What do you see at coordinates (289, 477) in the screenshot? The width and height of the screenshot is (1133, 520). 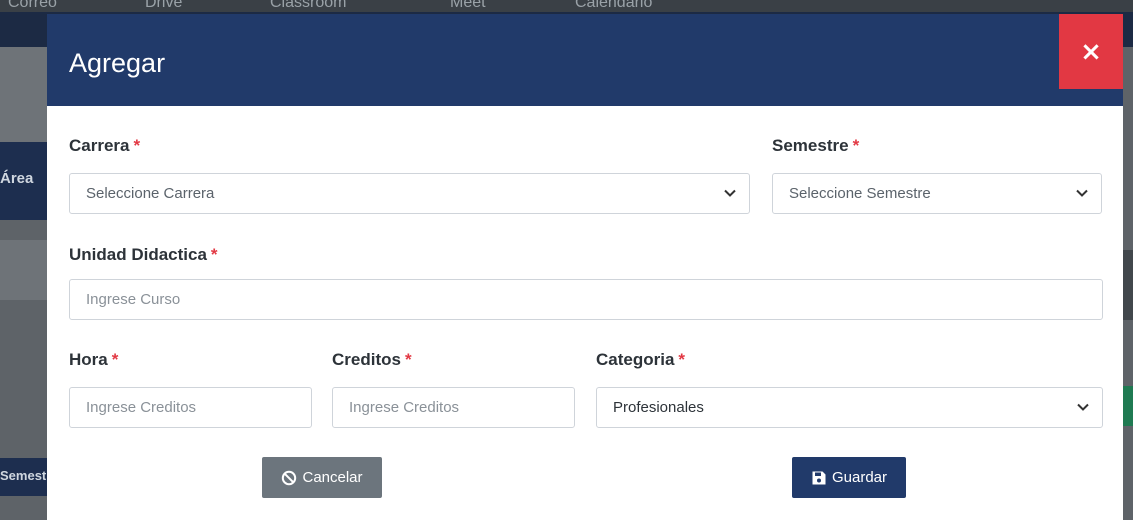 I see `ban-icon` at bounding box center [289, 477].